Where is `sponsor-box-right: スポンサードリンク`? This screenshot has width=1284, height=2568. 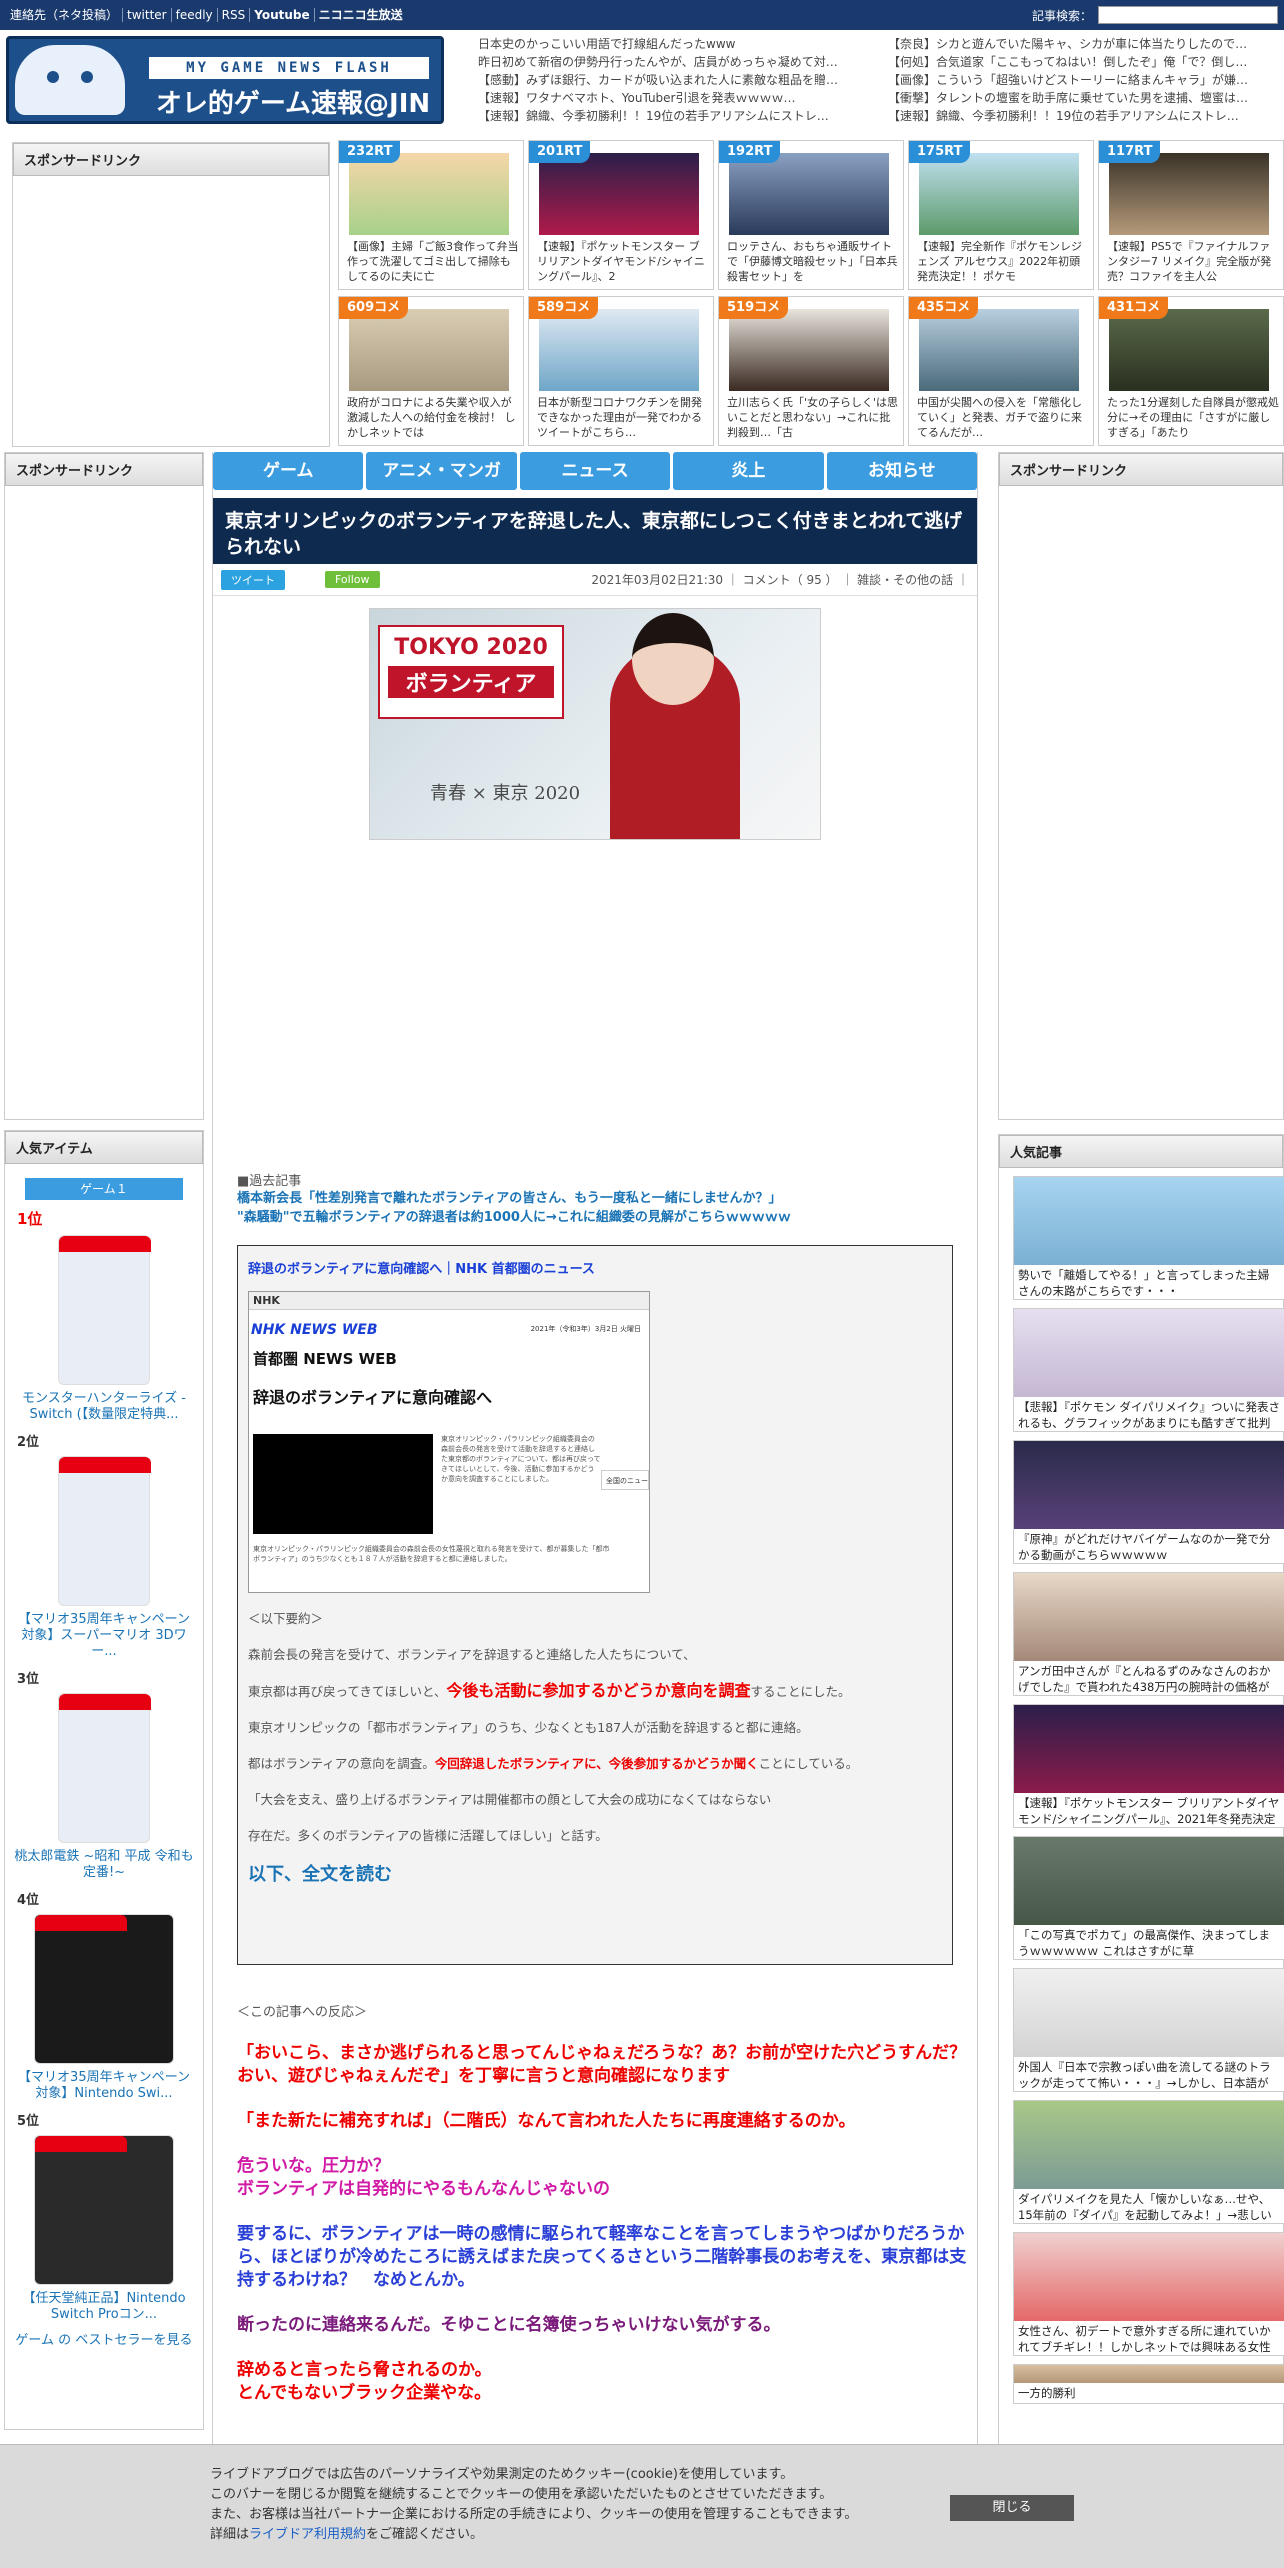 sponsor-box-right: スポンサードリンク is located at coordinates (1141, 786).